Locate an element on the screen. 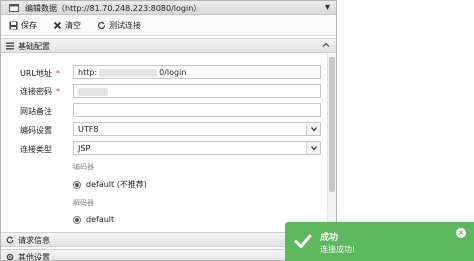 This screenshot has width=474, height=261. redacted-host is located at coordinates (128, 72).